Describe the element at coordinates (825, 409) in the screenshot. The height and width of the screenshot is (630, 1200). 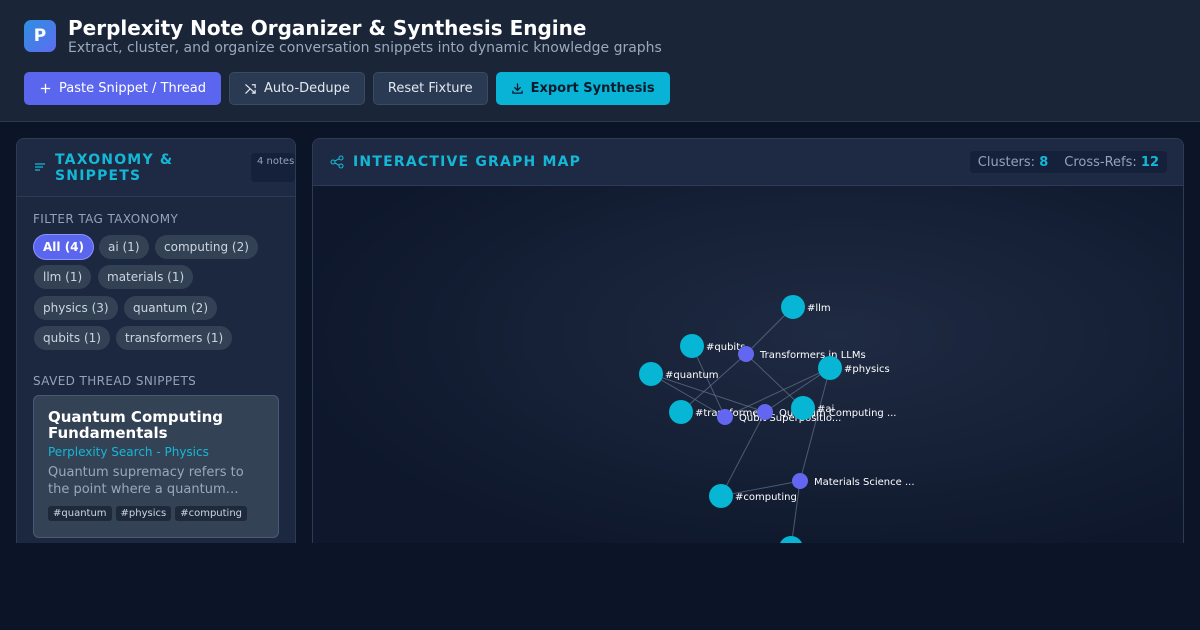
I see `graph-node-label: #ai` at that location.